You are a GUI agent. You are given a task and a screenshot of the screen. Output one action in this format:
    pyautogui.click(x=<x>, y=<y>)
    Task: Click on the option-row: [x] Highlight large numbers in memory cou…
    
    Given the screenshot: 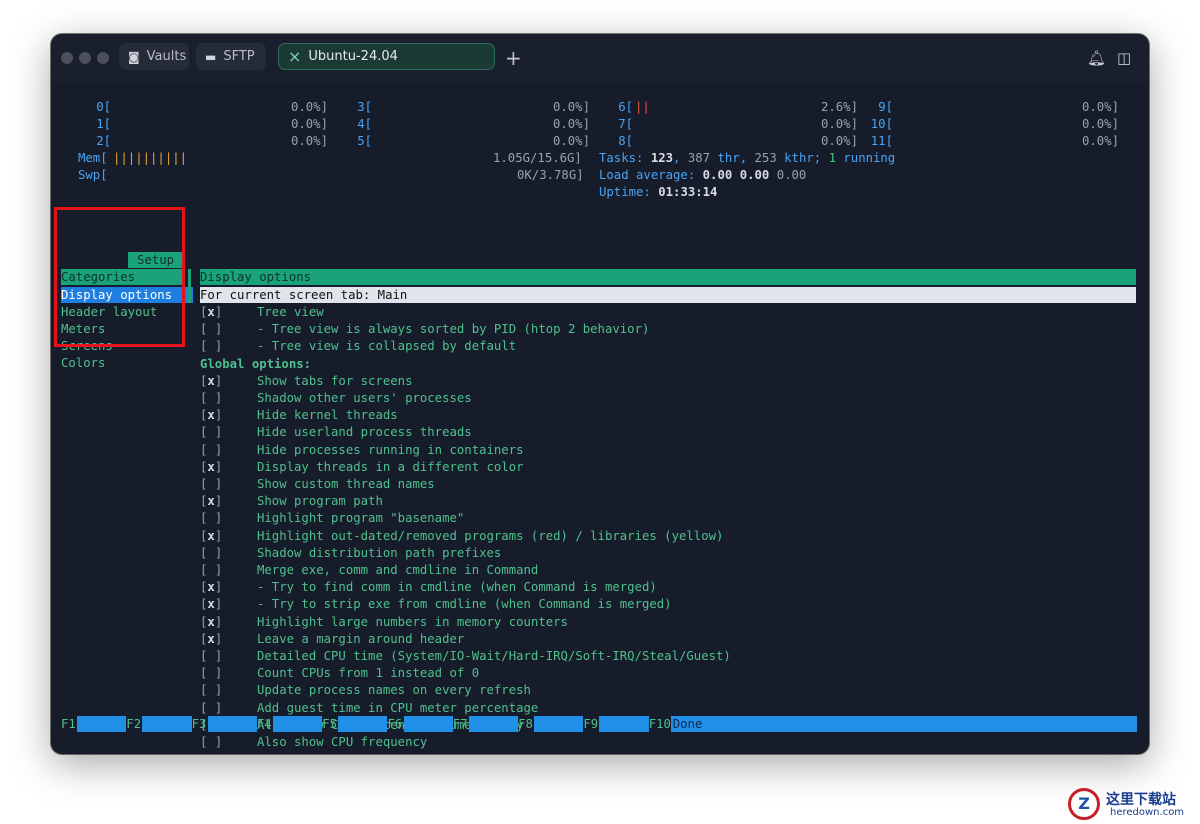 What is the action you would take?
    pyautogui.click(x=384, y=622)
    